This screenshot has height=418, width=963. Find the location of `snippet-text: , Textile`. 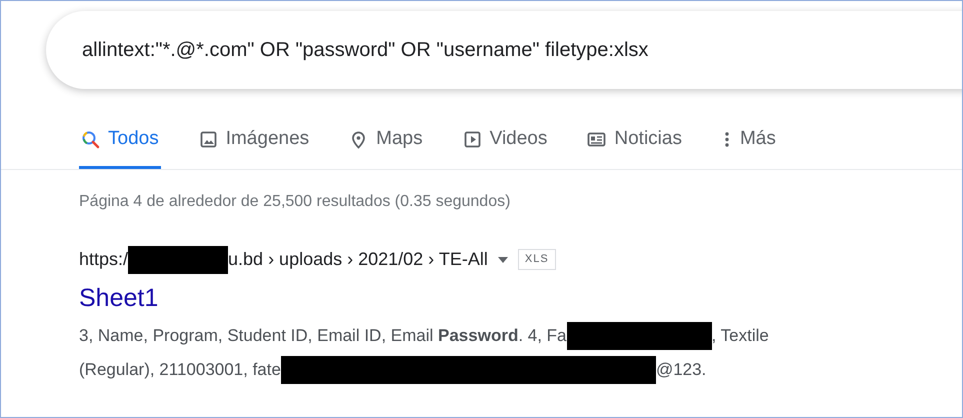

snippet-text: , Textile is located at coordinates (740, 336).